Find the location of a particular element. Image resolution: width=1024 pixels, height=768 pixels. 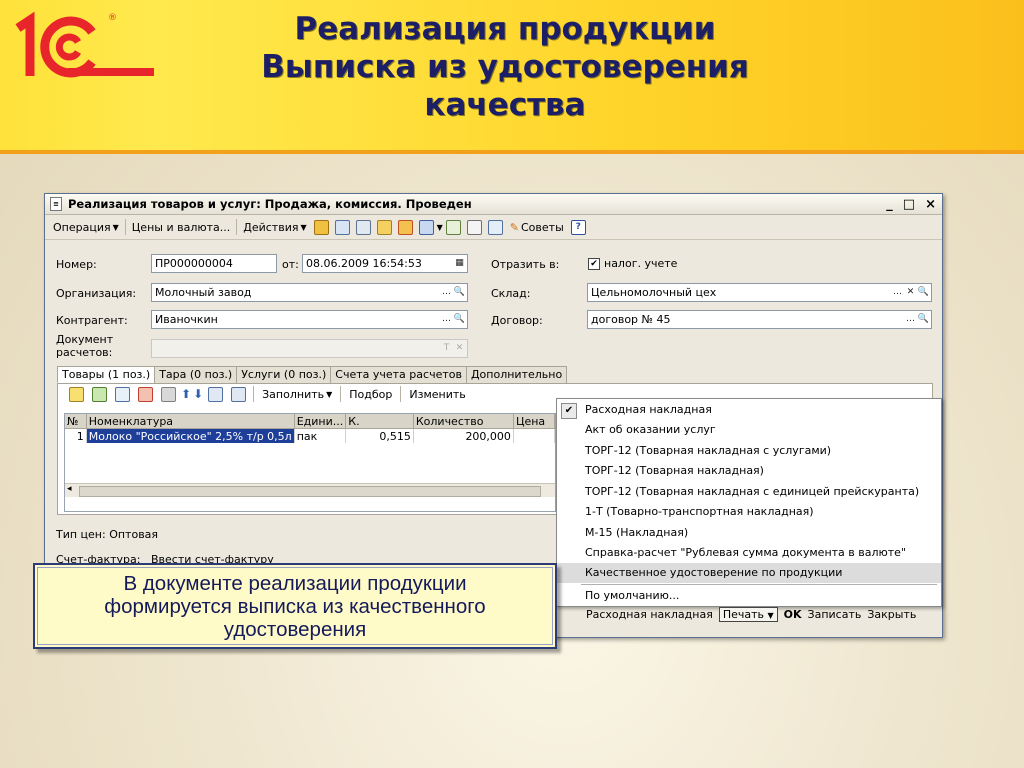

tab-services: Услуги (0 поз.) is located at coordinates (284, 374).